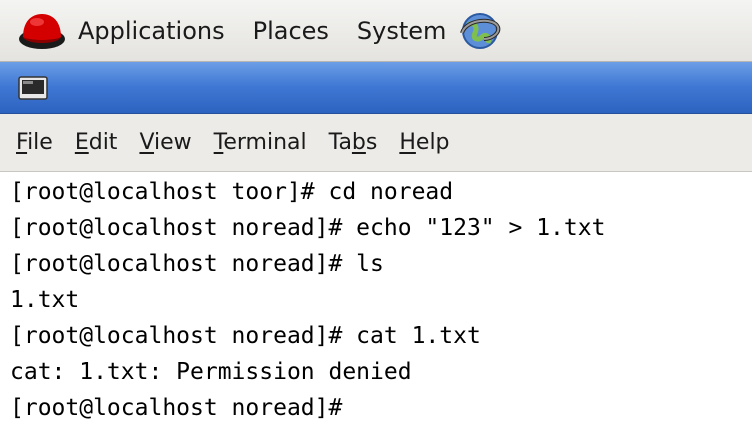  What do you see at coordinates (407, 142) in the screenshot?
I see `menu-help-mnemonic: H` at bounding box center [407, 142].